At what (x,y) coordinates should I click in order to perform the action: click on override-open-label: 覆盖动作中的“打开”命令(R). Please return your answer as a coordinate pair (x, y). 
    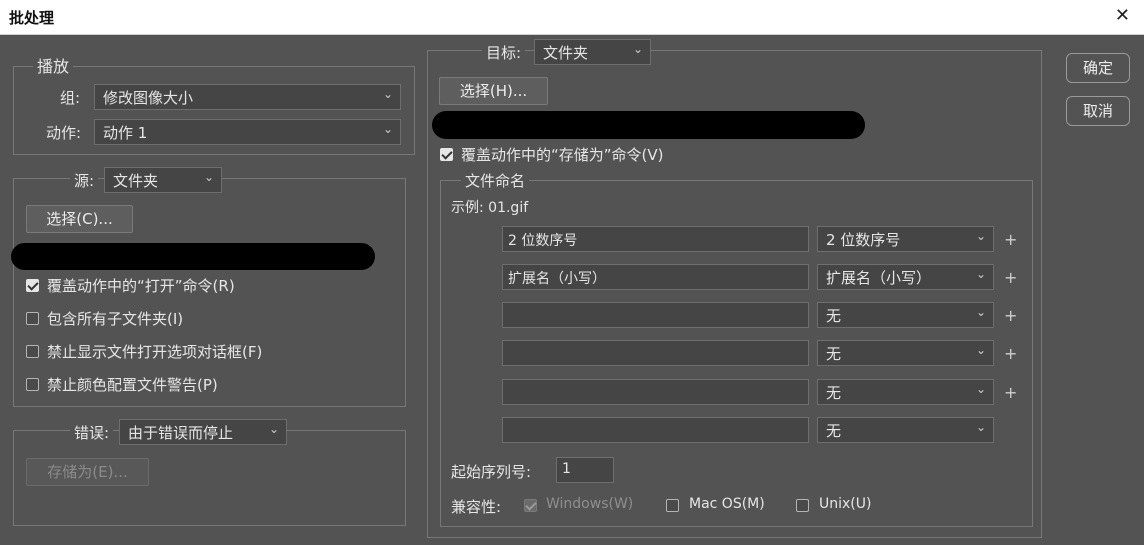
    Looking at the image, I should click on (141, 286).